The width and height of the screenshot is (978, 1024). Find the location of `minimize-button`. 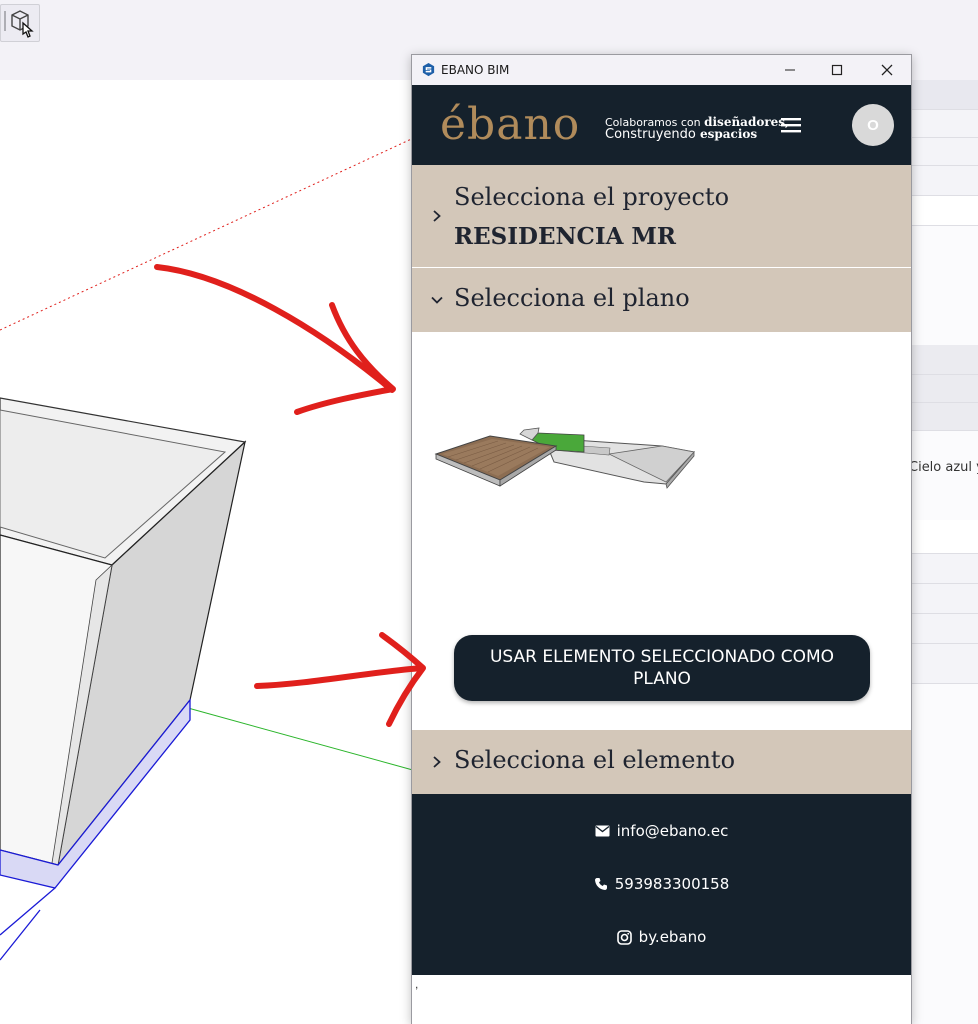

minimize-button is located at coordinates (790, 70).